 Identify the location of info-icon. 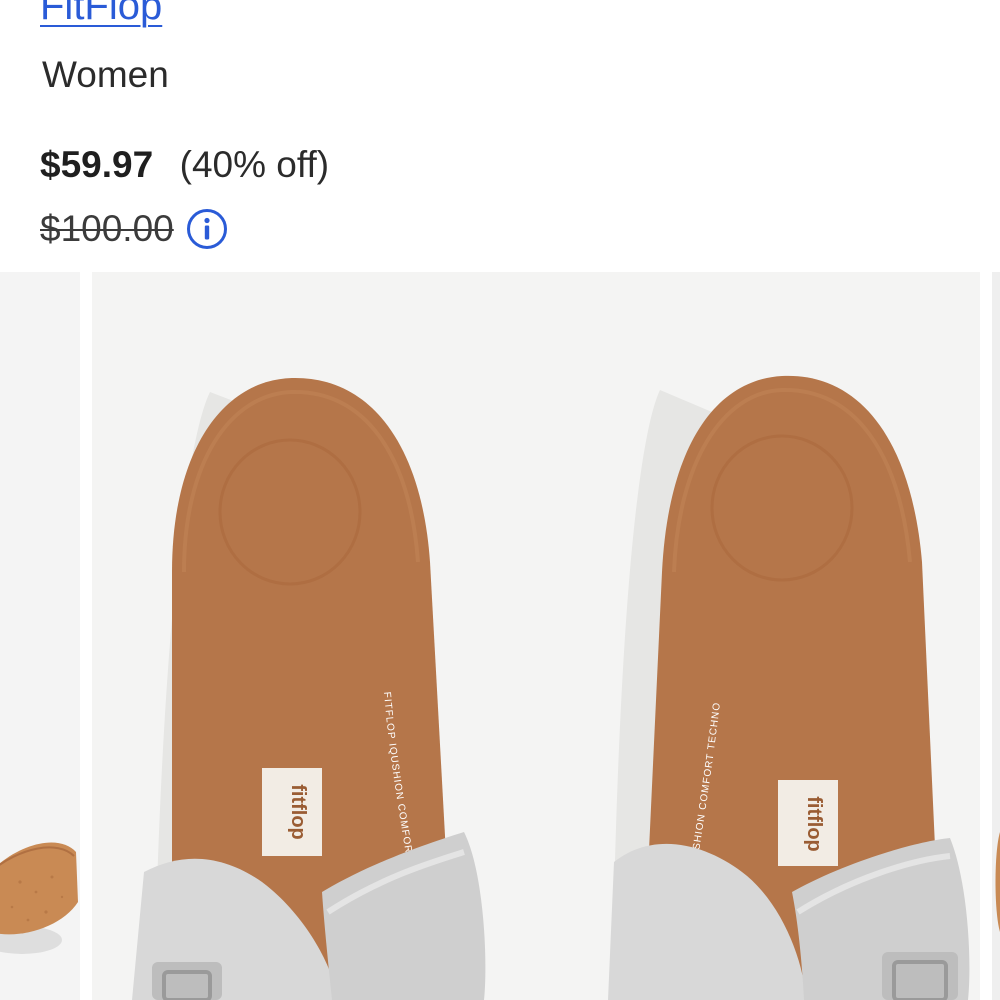
(207, 229).